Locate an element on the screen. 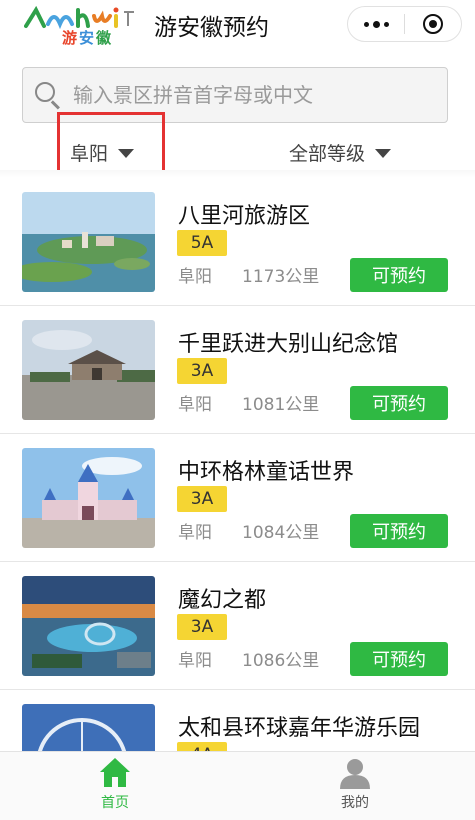 This screenshot has width=475, height=820. scenic-spot-name: 中环格林童话世界 is located at coordinates (266, 472).